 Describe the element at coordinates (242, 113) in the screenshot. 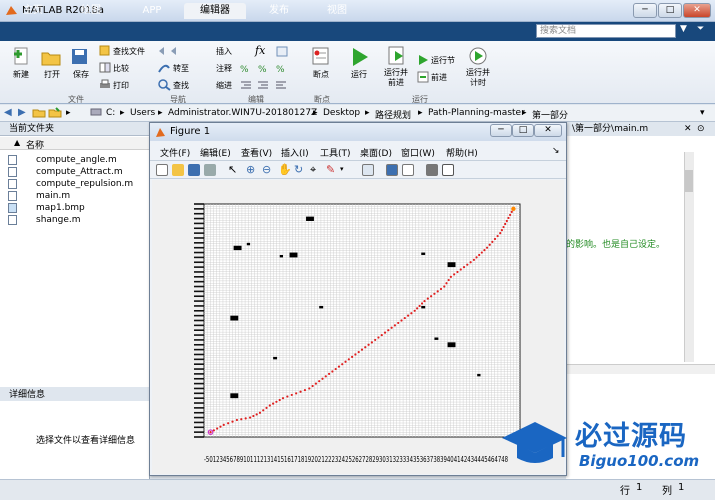

I see `address-segment-user: Administrator.WIN7U-20180127Z` at that location.